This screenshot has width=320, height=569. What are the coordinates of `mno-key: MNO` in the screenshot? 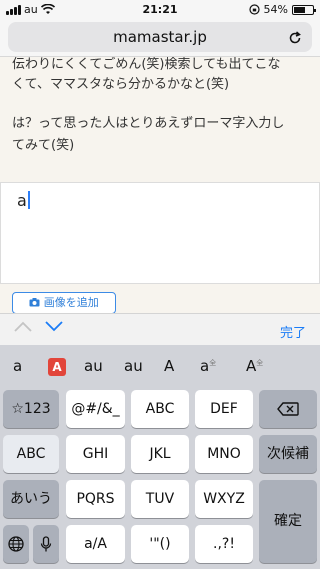 It's located at (224, 454).